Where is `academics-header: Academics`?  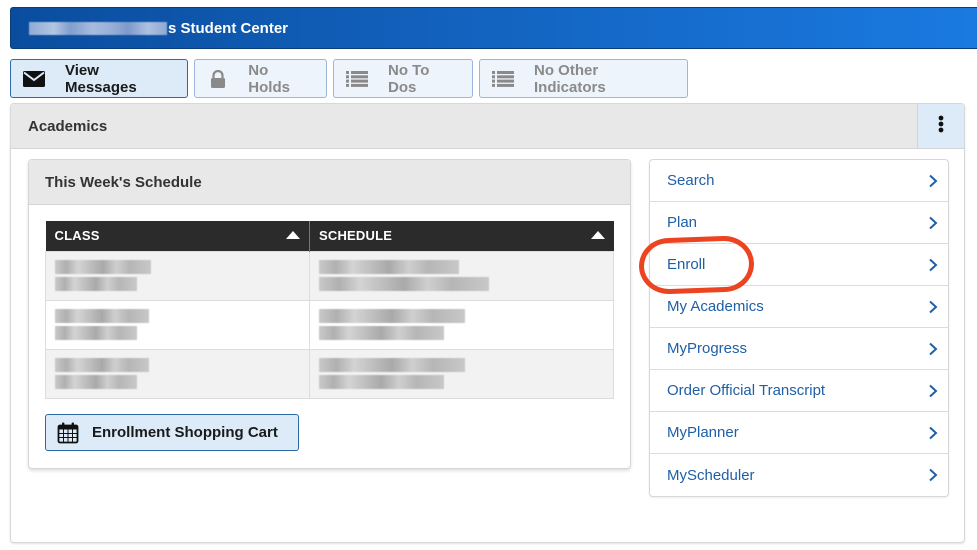 academics-header: Academics is located at coordinates (487, 126).